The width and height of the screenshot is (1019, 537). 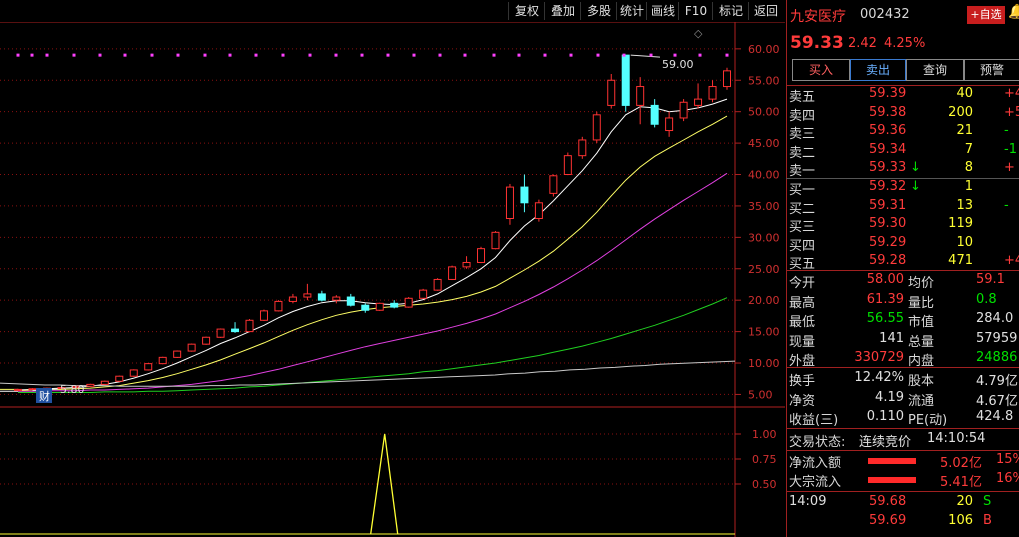 What do you see at coordinates (1009, 167) in the screenshot?
I see `ask-delta: +` at bounding box center [1009, 167].